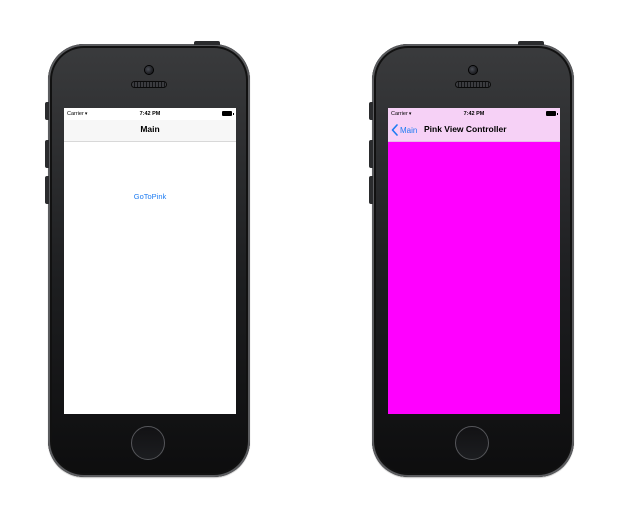 This screenshot has height=511, width=634. I want to click on back-button: Main, so click(404, 130).